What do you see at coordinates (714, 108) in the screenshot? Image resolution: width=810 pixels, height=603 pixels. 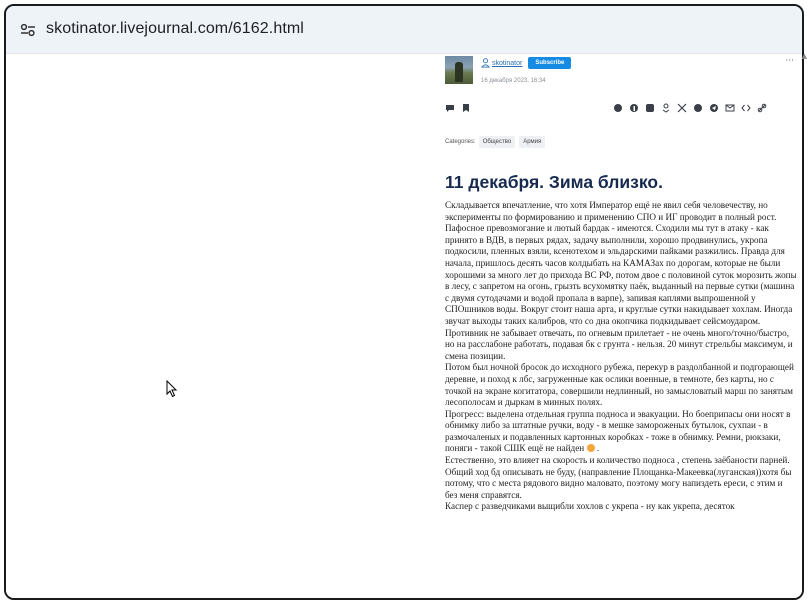 I see `telegram-icon` at bounding box center [714, 108].